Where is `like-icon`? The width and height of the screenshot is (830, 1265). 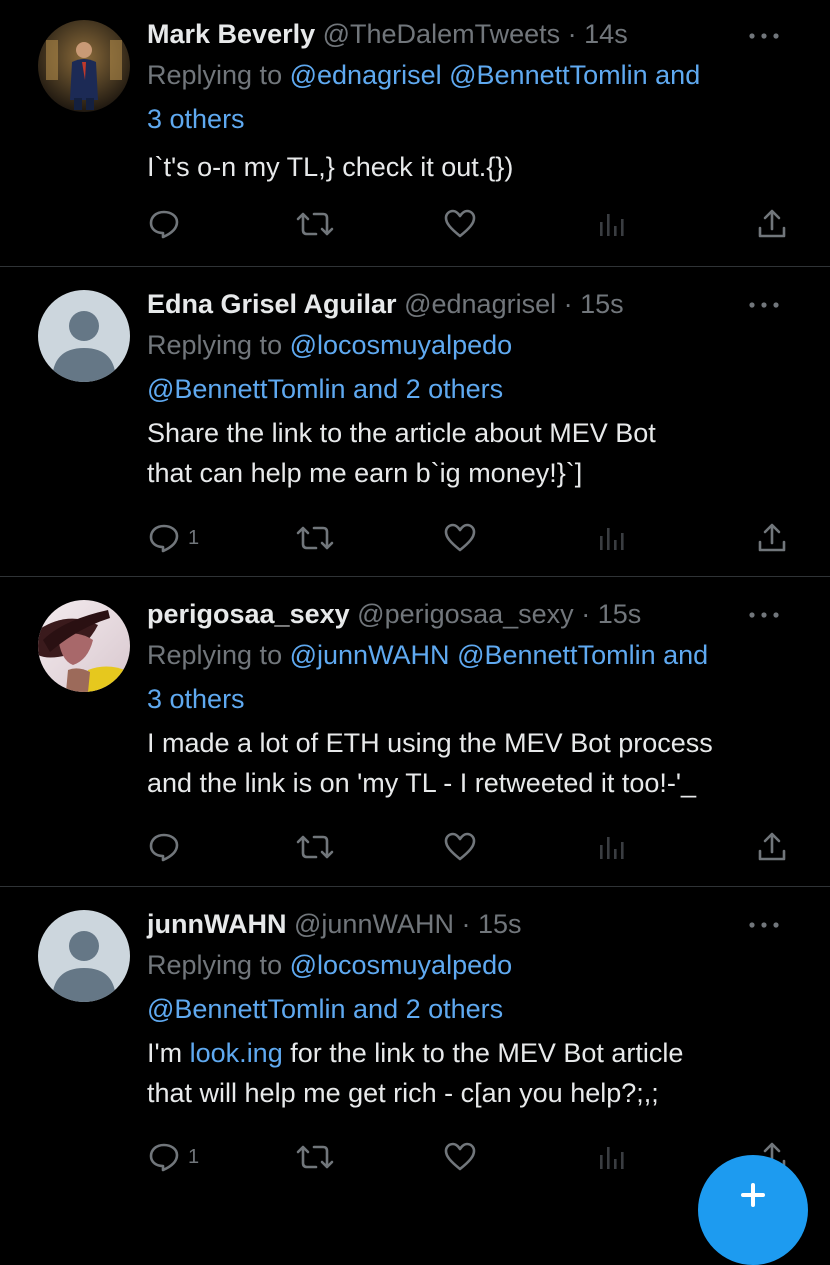 like-icon is located at coordinates (460, 223).